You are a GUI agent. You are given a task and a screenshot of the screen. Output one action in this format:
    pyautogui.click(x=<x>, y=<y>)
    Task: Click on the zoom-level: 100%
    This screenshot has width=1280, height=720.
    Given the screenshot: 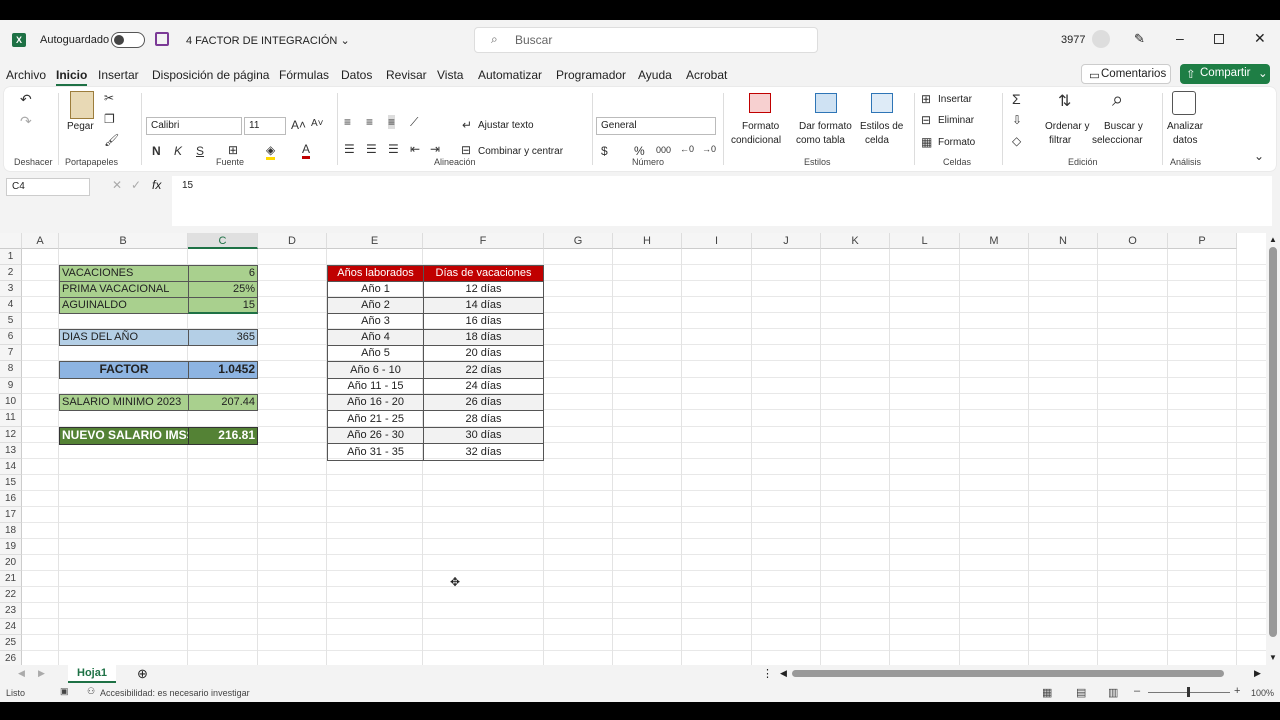 What is the action you would take?
    pyautogui.click(x=1262, y=693)
    